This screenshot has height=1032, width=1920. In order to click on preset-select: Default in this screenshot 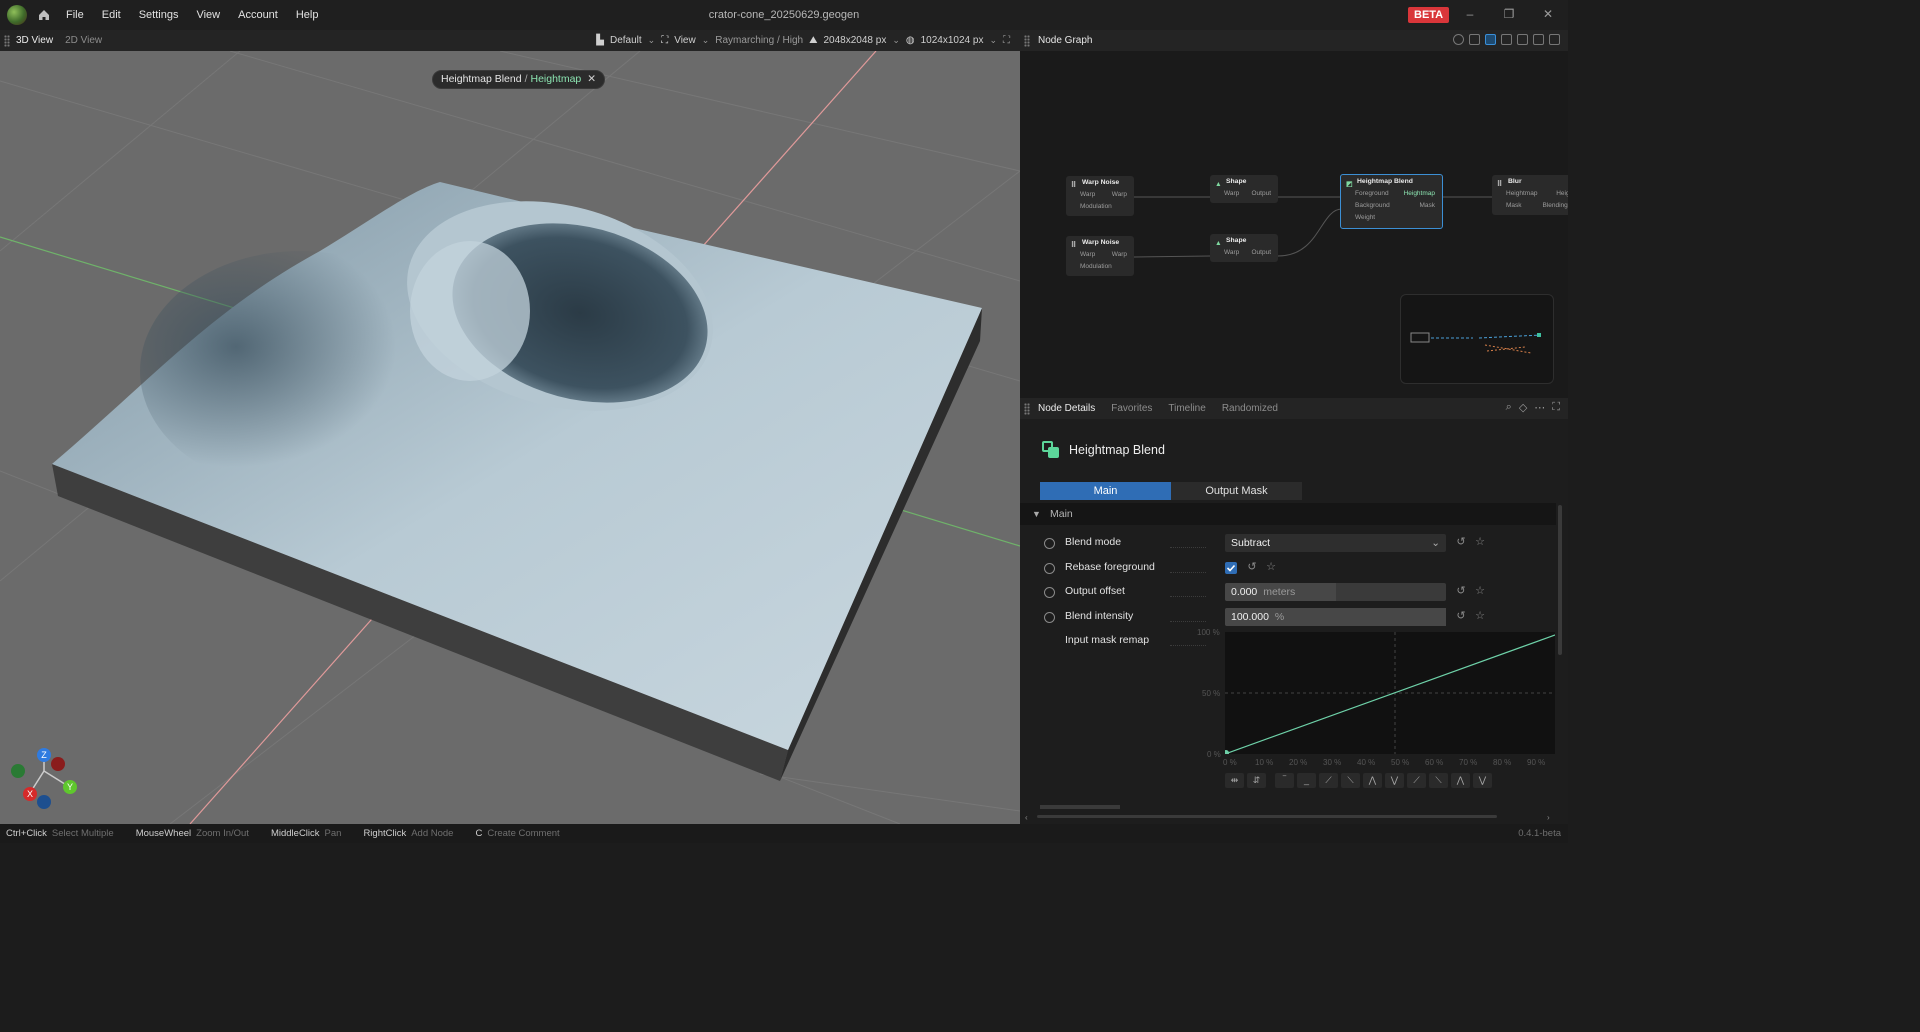, I will do `click(626, 40)`.